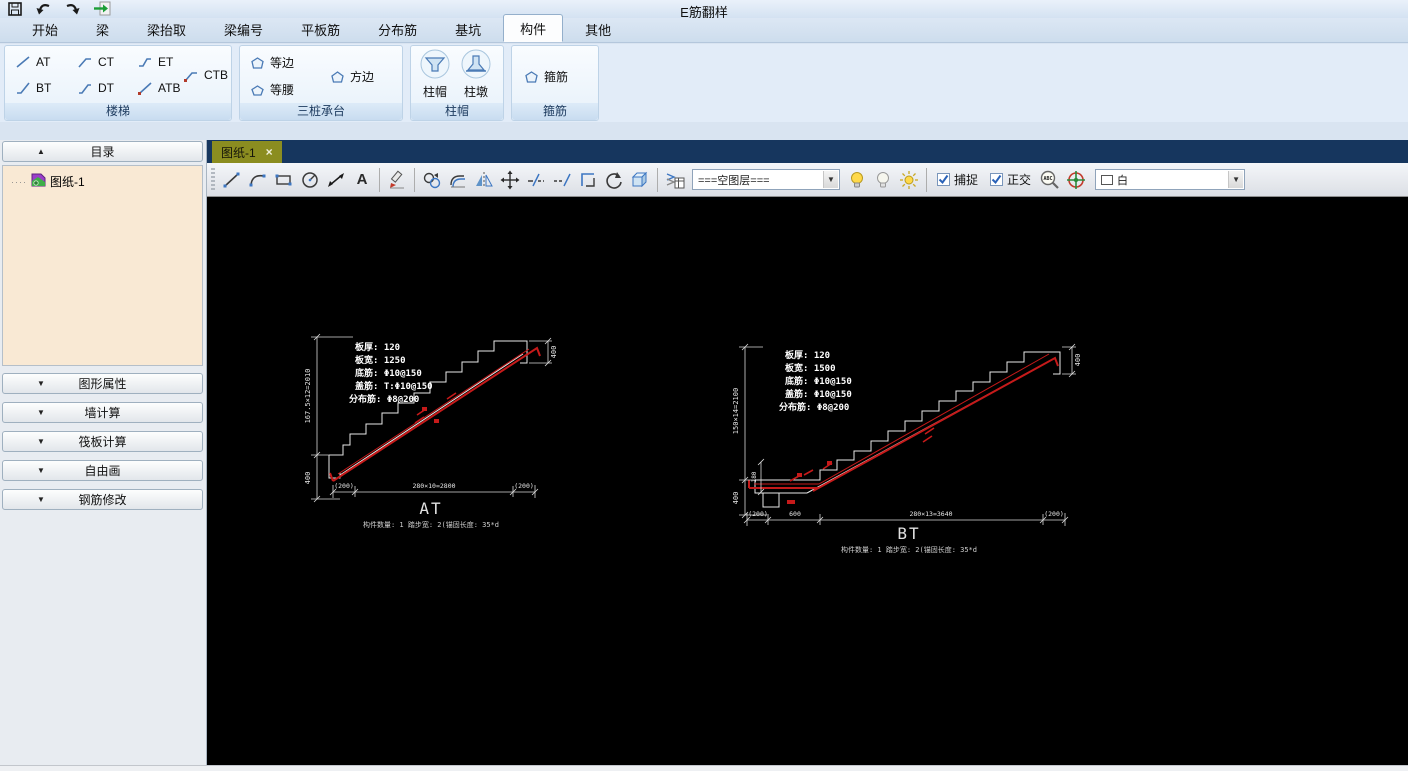 The image size is (1408, 771). What do you see at coordinates (352, 76) in the screenshot?
I see `pile-fangbian-button: 方边` at bounding box center [352, 76].